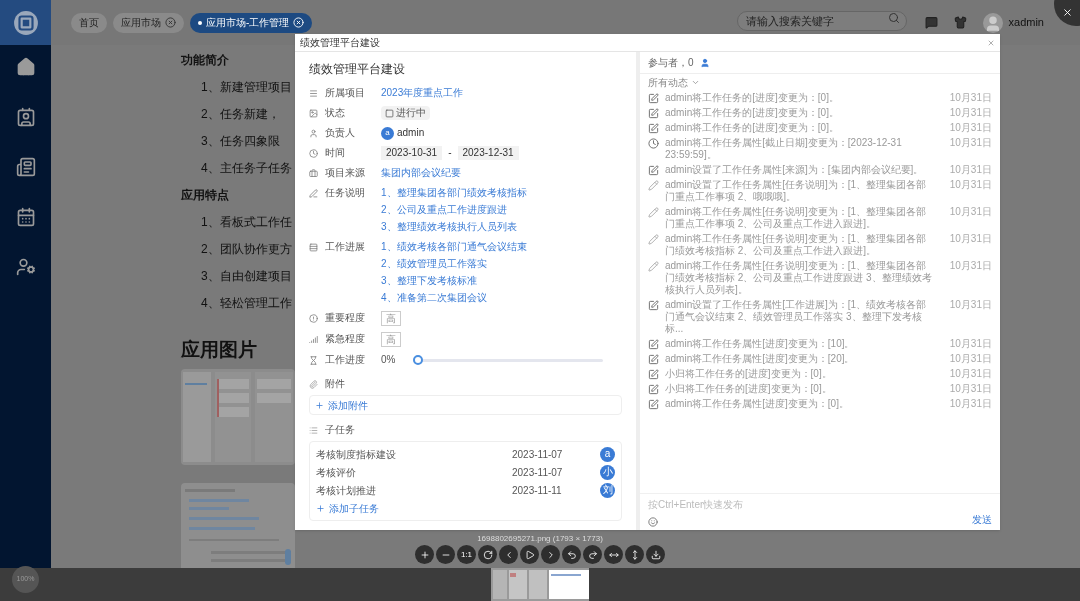  I want to click on comment-input: 按Ctrl+Enter快速发布, so click(820, 504).